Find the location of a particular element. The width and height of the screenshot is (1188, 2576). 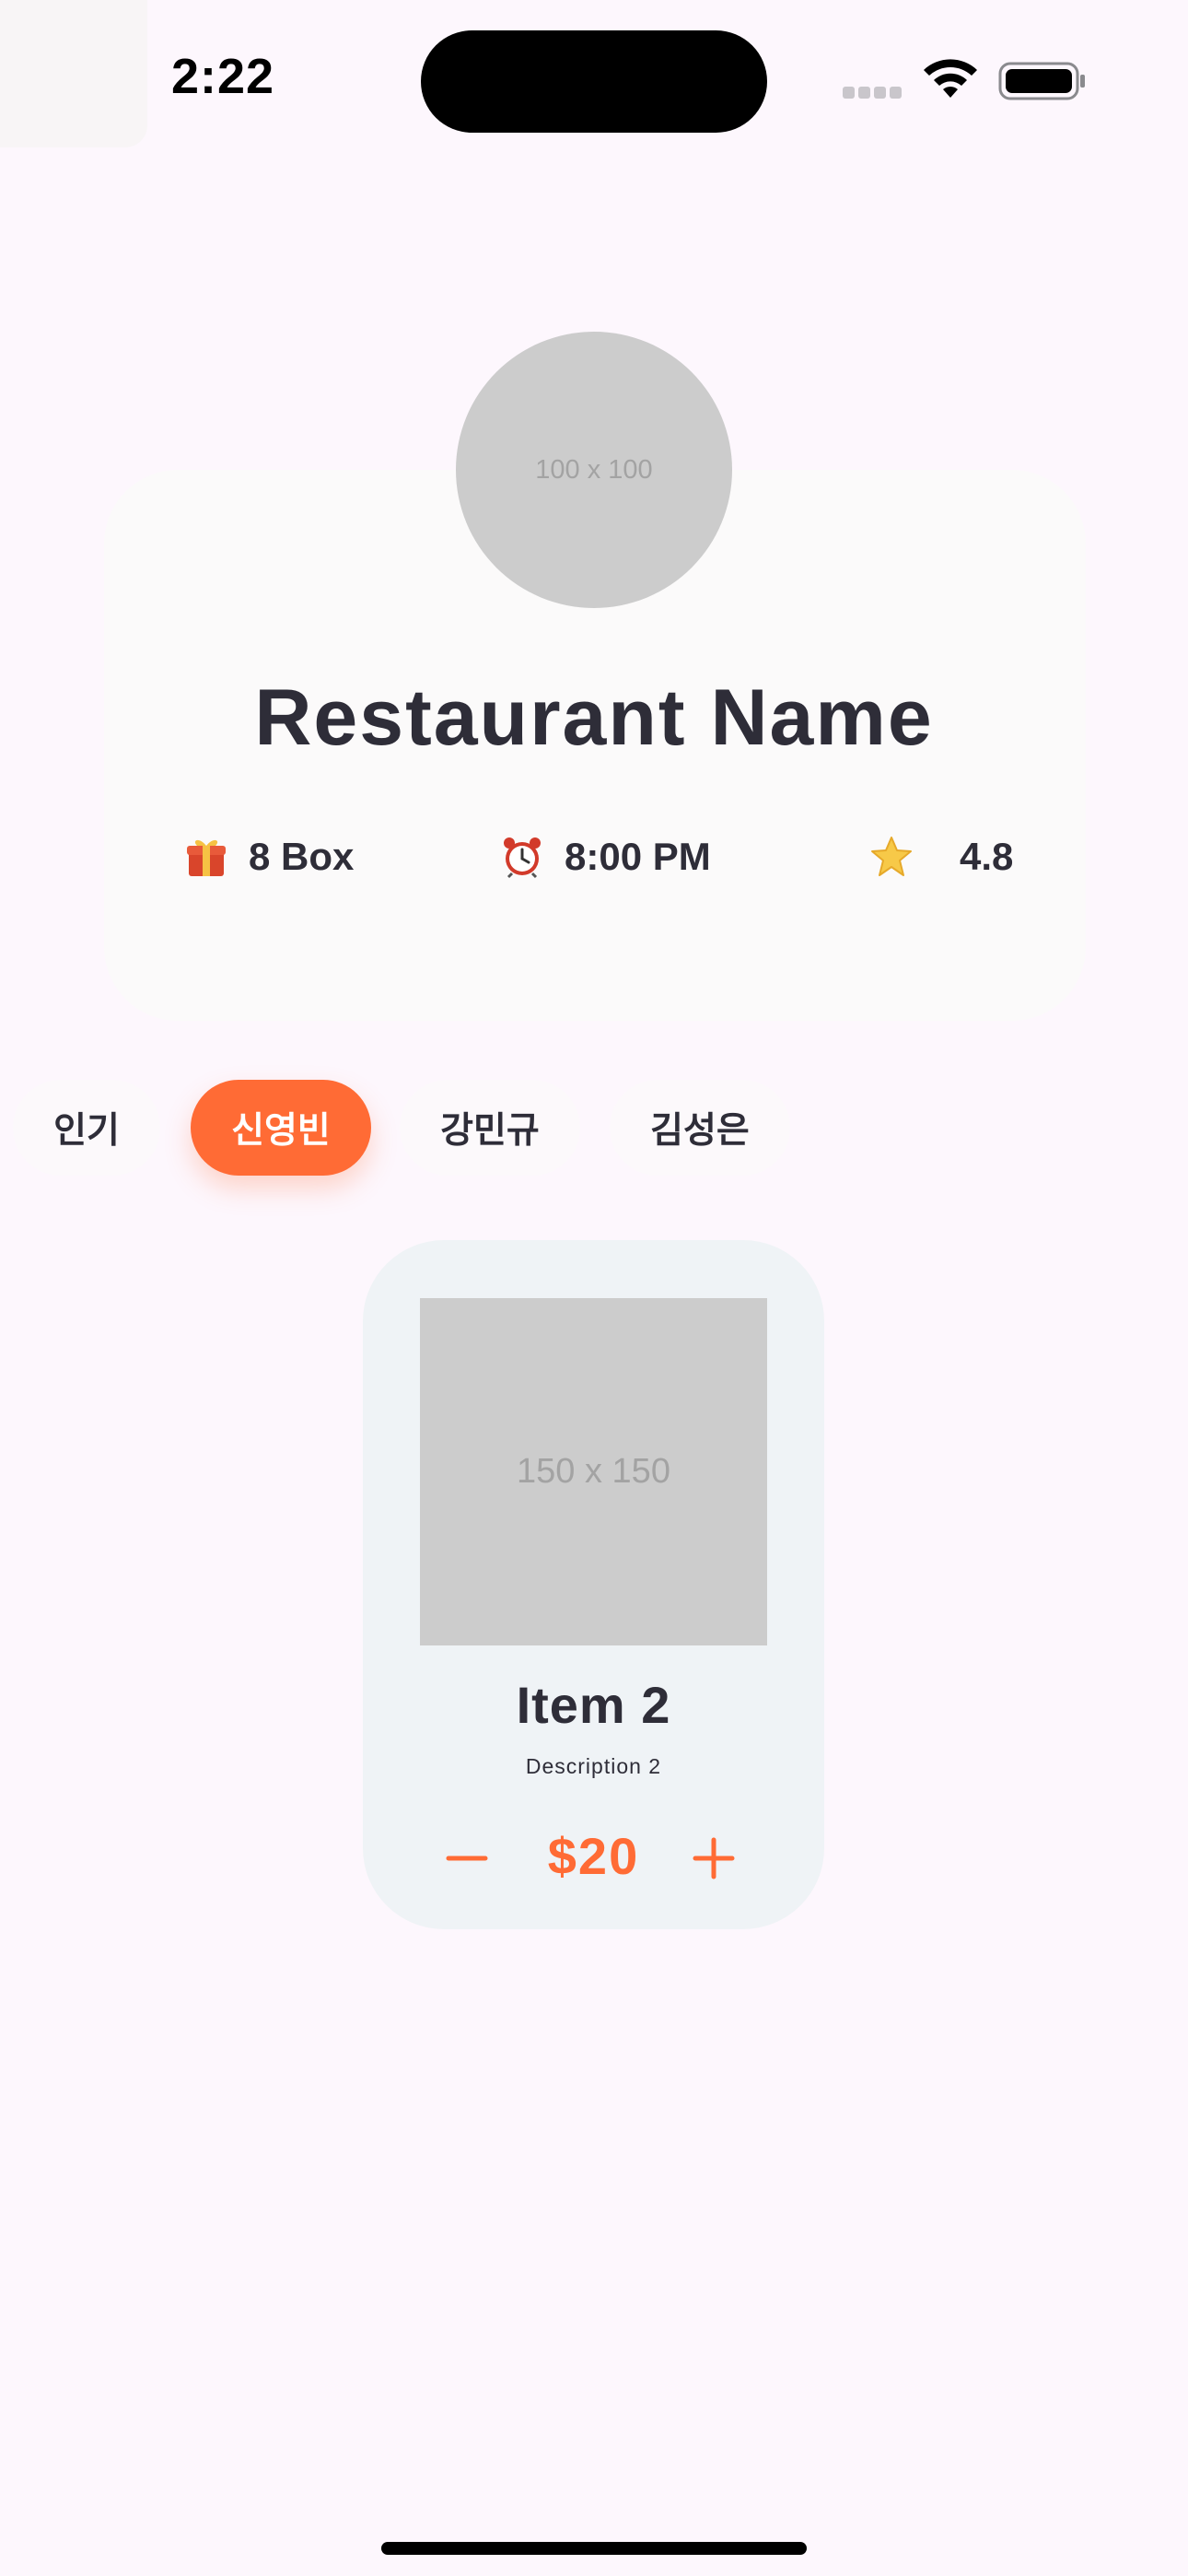

plus-button is located at coordinates (714, 1858).